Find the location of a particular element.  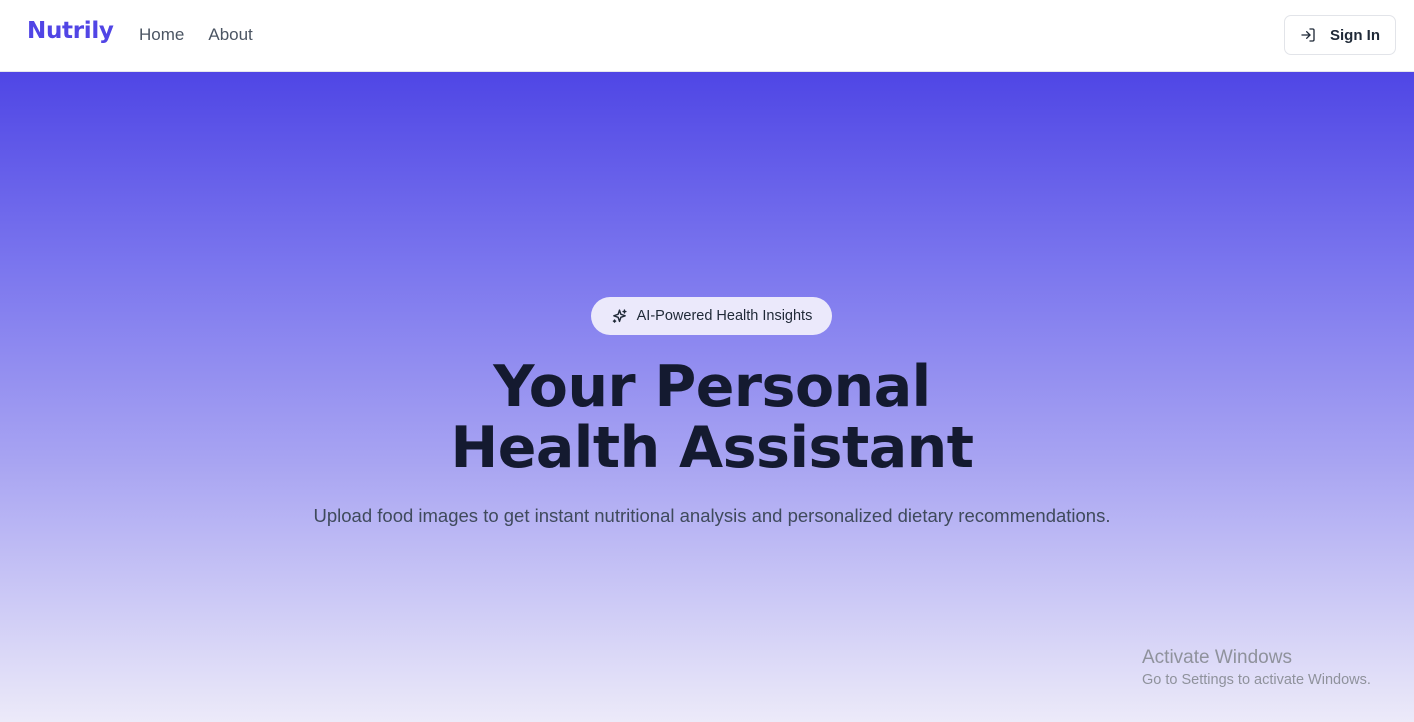

ai-insights-badge: AI-Powered Health Insights is located at coordinates (711, 316).